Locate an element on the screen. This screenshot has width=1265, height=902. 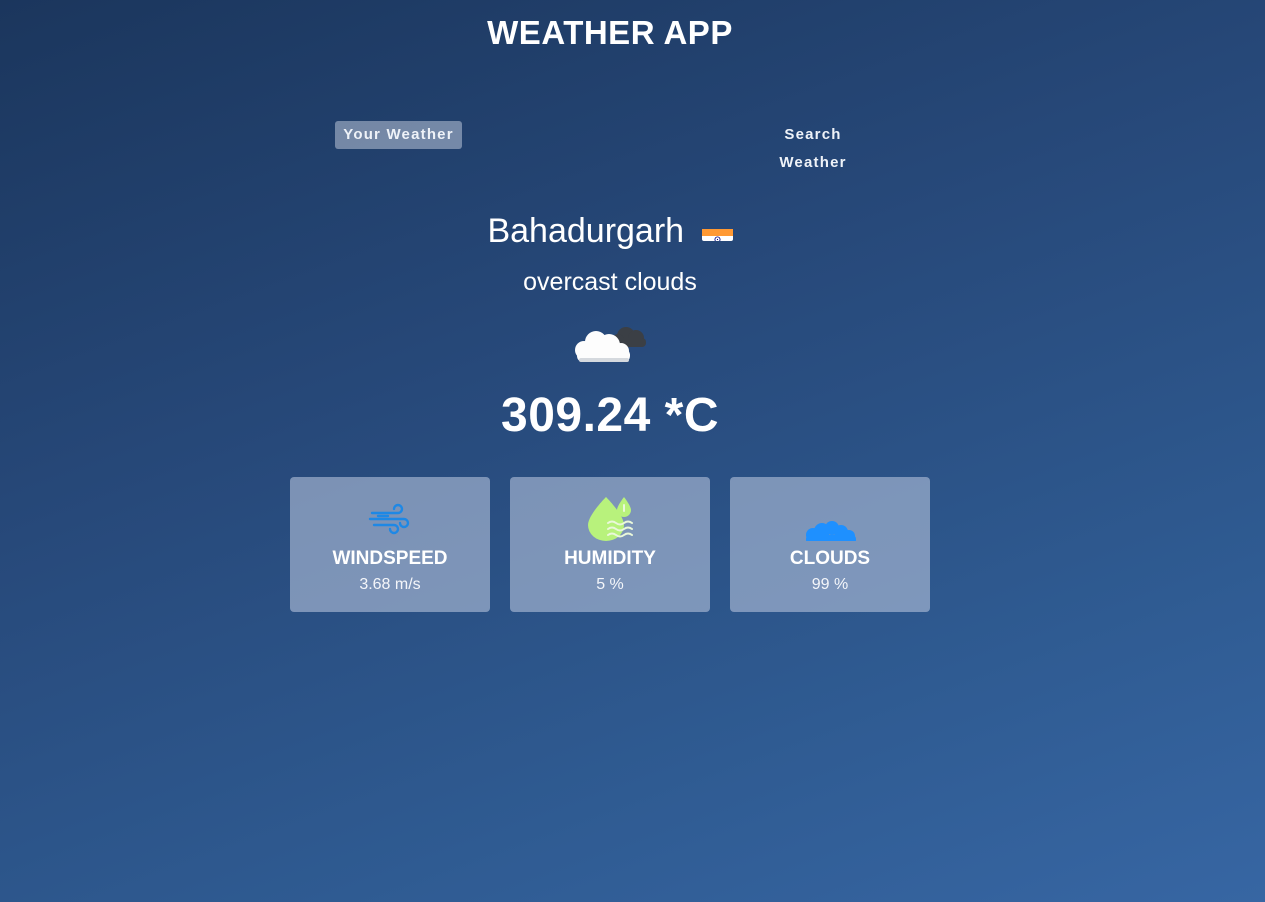
clouds-value: 99 % is located at coordinates (830, 584).